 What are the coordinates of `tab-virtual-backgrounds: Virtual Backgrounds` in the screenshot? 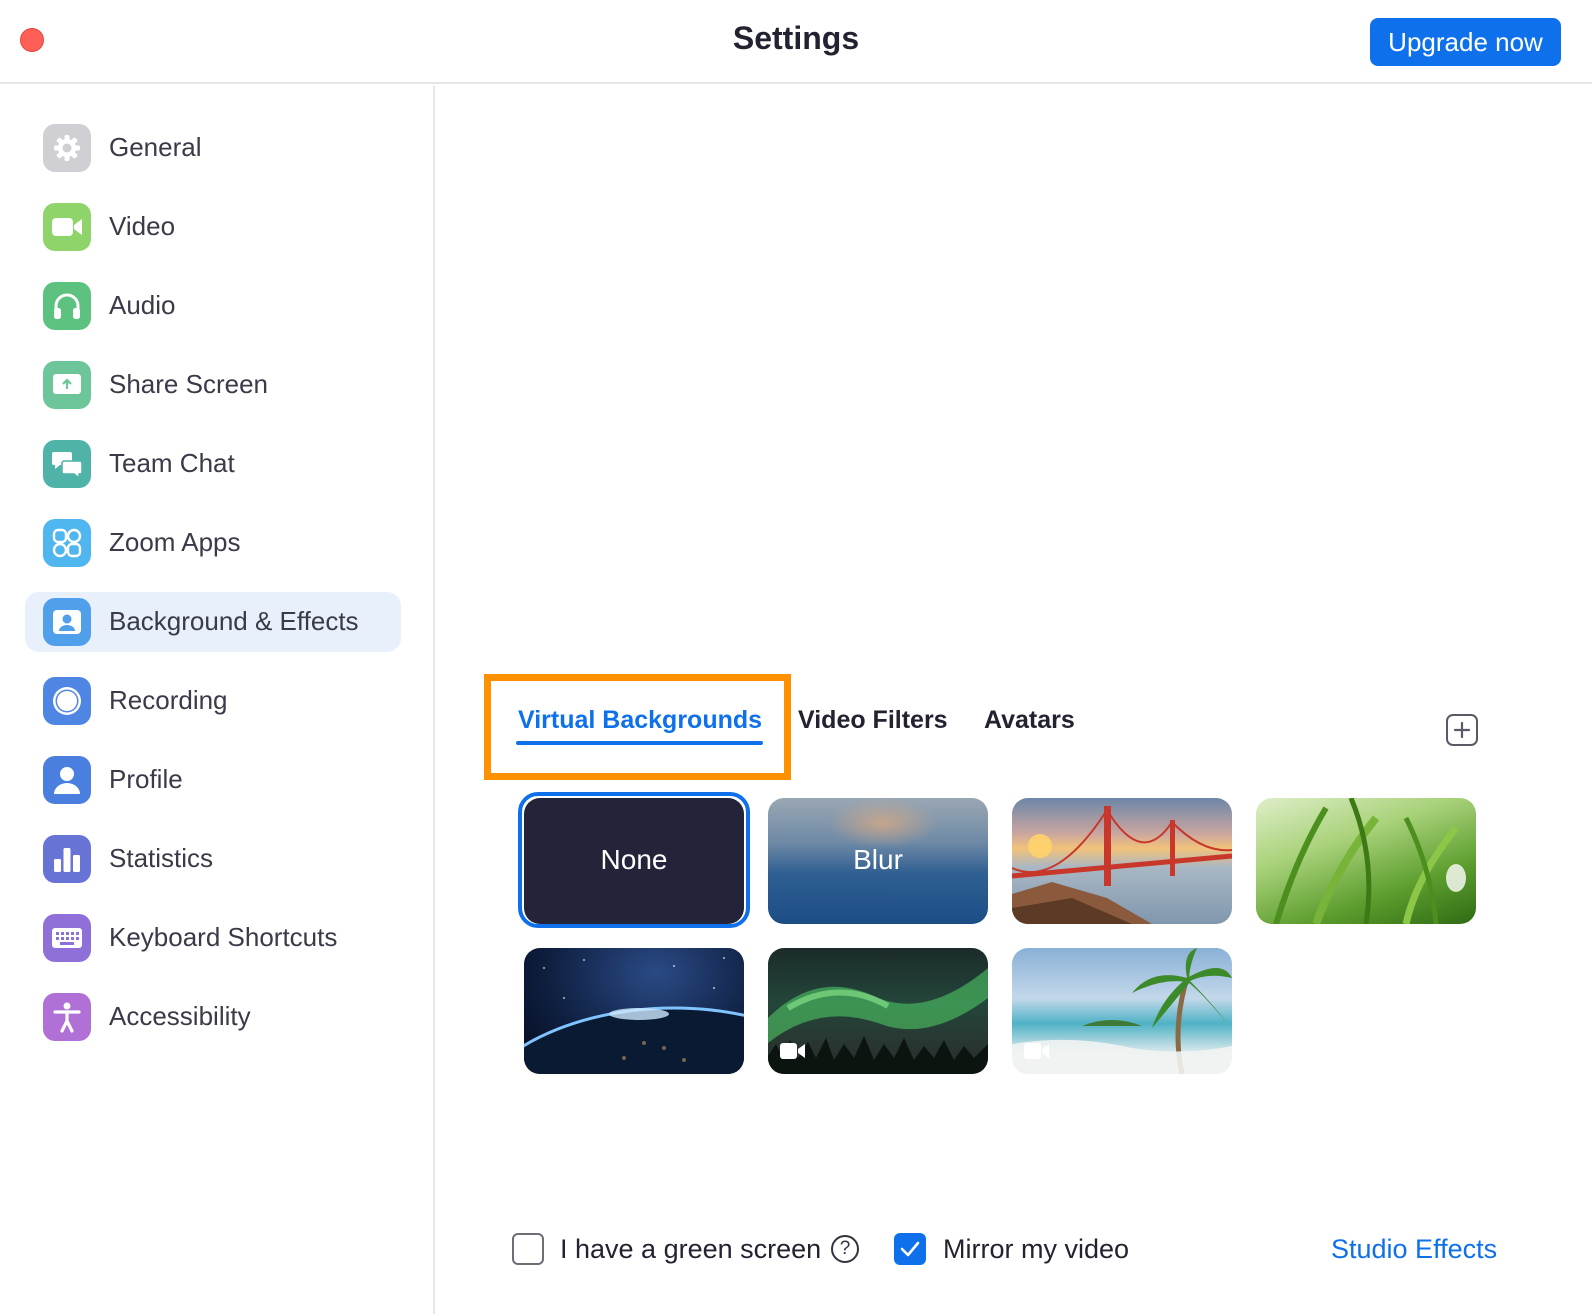 It's located at (640, 720).